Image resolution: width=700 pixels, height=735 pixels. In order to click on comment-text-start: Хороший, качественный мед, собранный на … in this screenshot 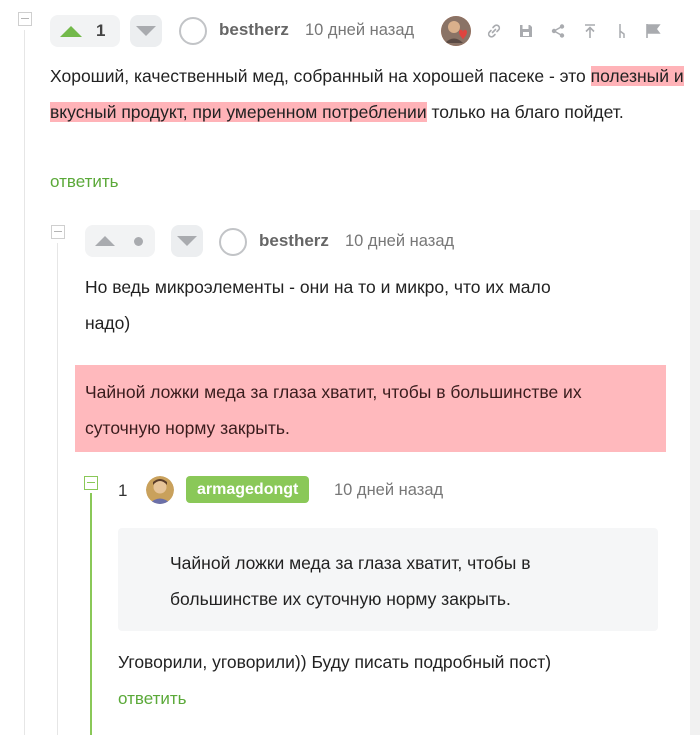, I will do `click(320, 76)`.